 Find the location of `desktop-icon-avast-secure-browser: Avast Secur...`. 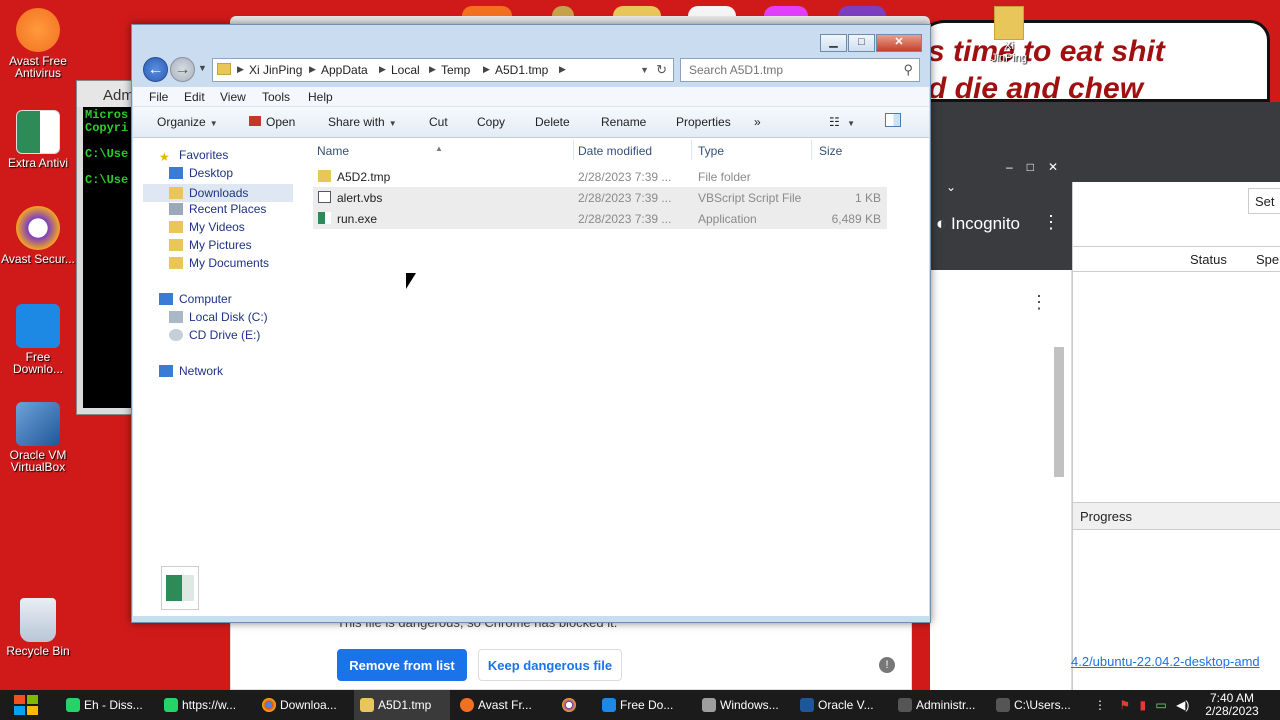

desktop-icon-avast-secure-browser: Avast Secur... is located at coordinates (38, 235).